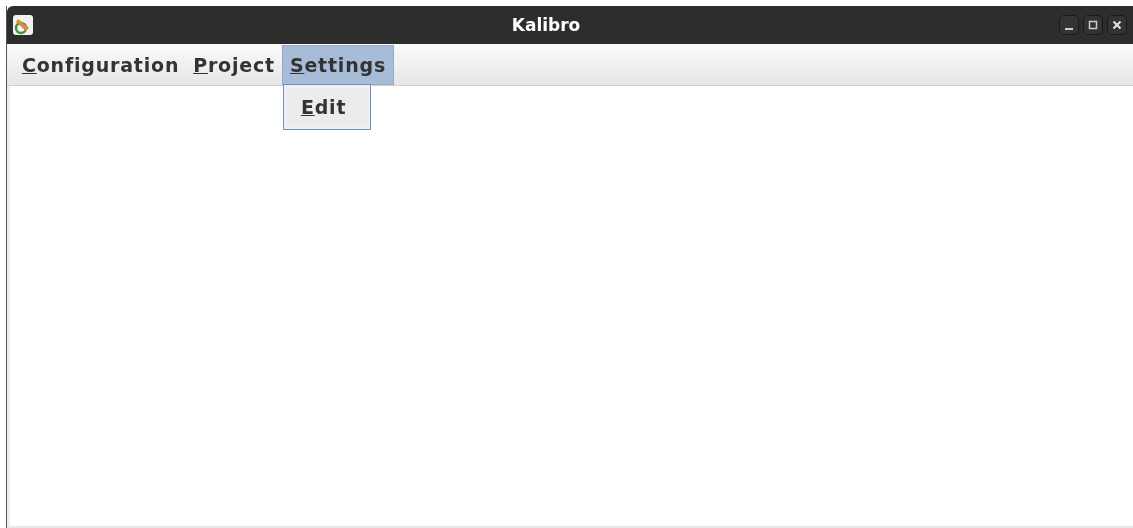 The height and width of the screenshot is (528, 1133). What do you see at coordinates (546, 25) in the screenshot?
I see `window-title: Kalibro` at bounding box center [546, 25].